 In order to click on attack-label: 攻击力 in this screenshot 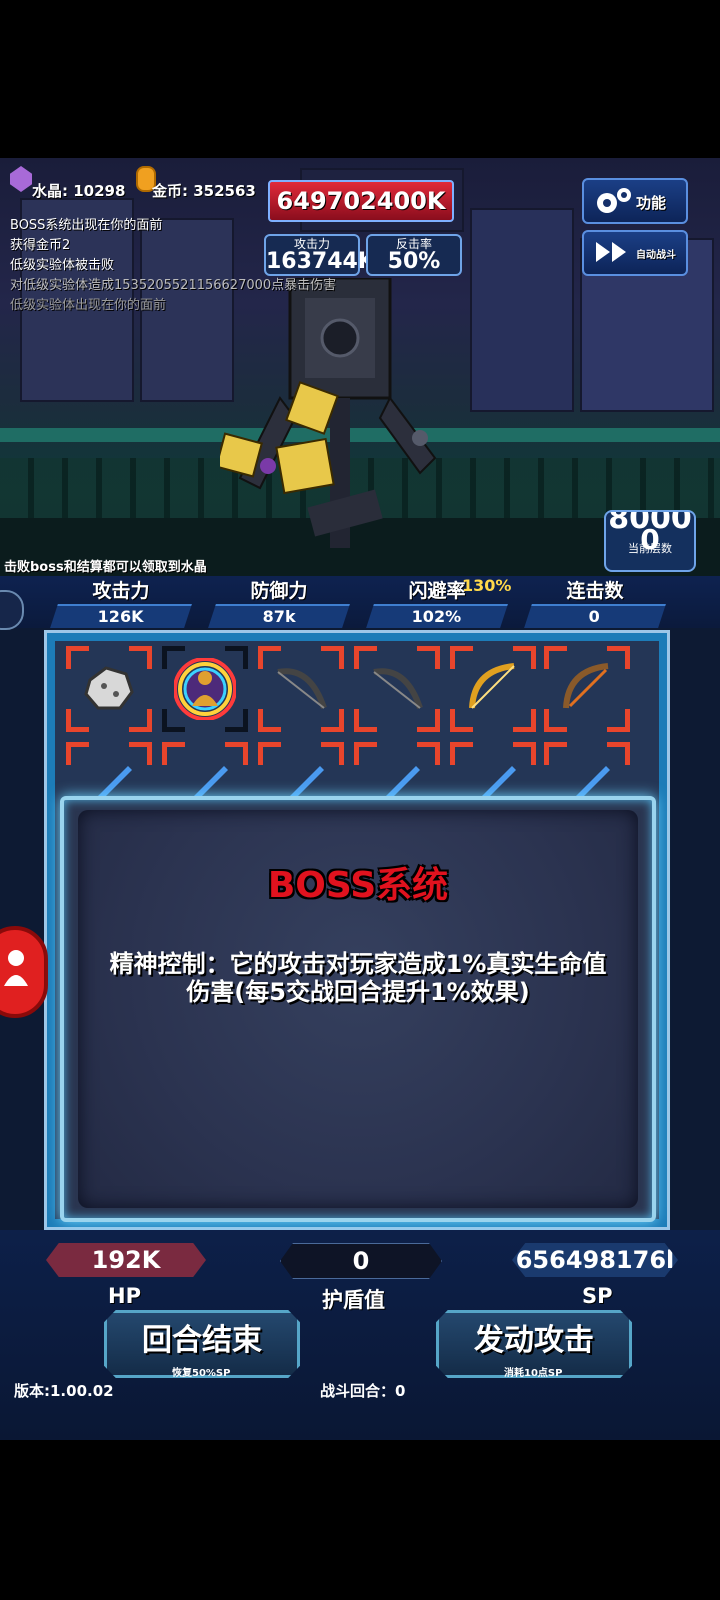, I will do `click(121, 591)`.